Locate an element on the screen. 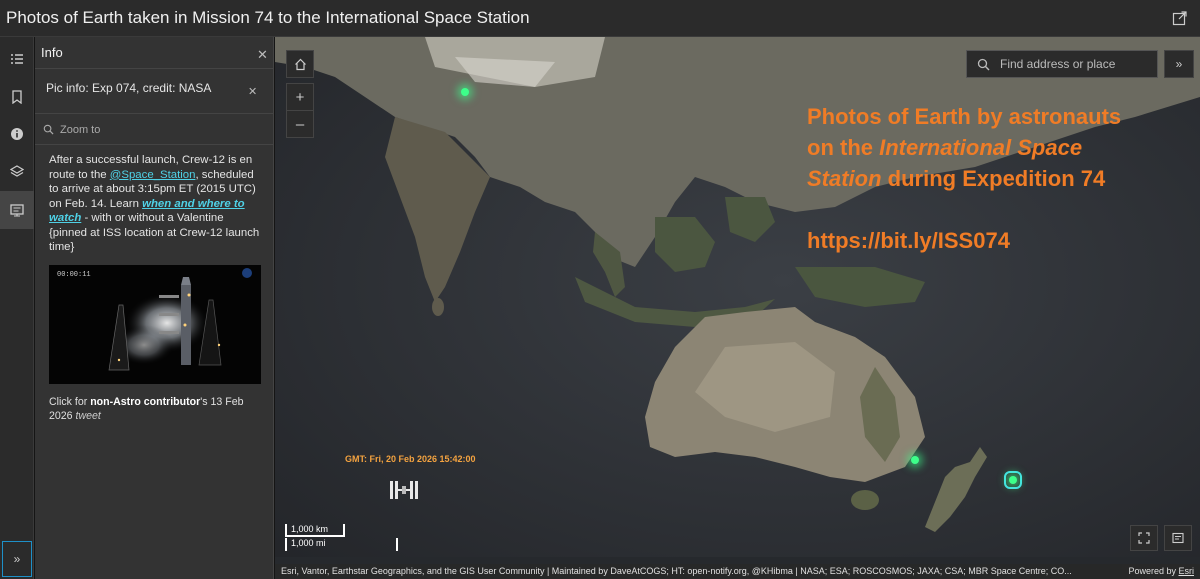 The height and width of the screenshot is (579, 1200). slideshow-icon is located at coordinates (17, 210).